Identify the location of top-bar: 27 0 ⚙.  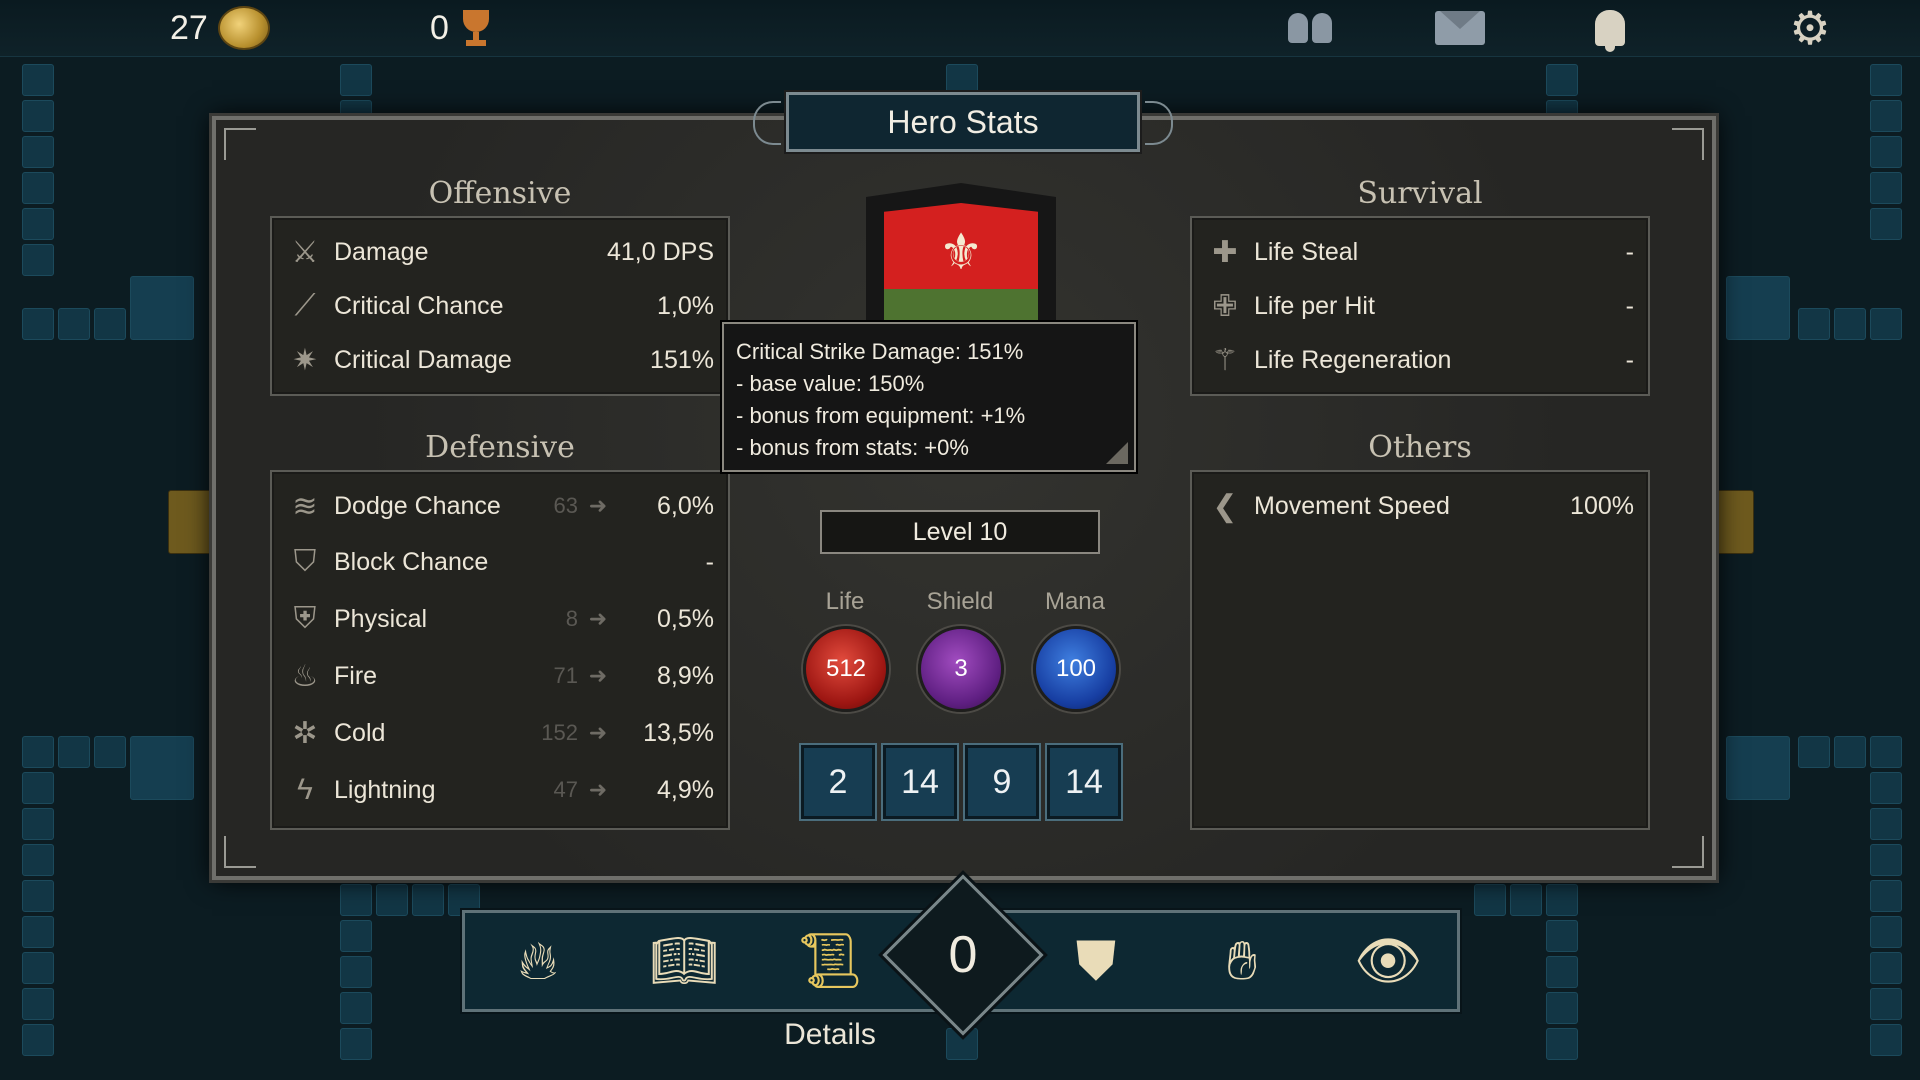
(960, 28).